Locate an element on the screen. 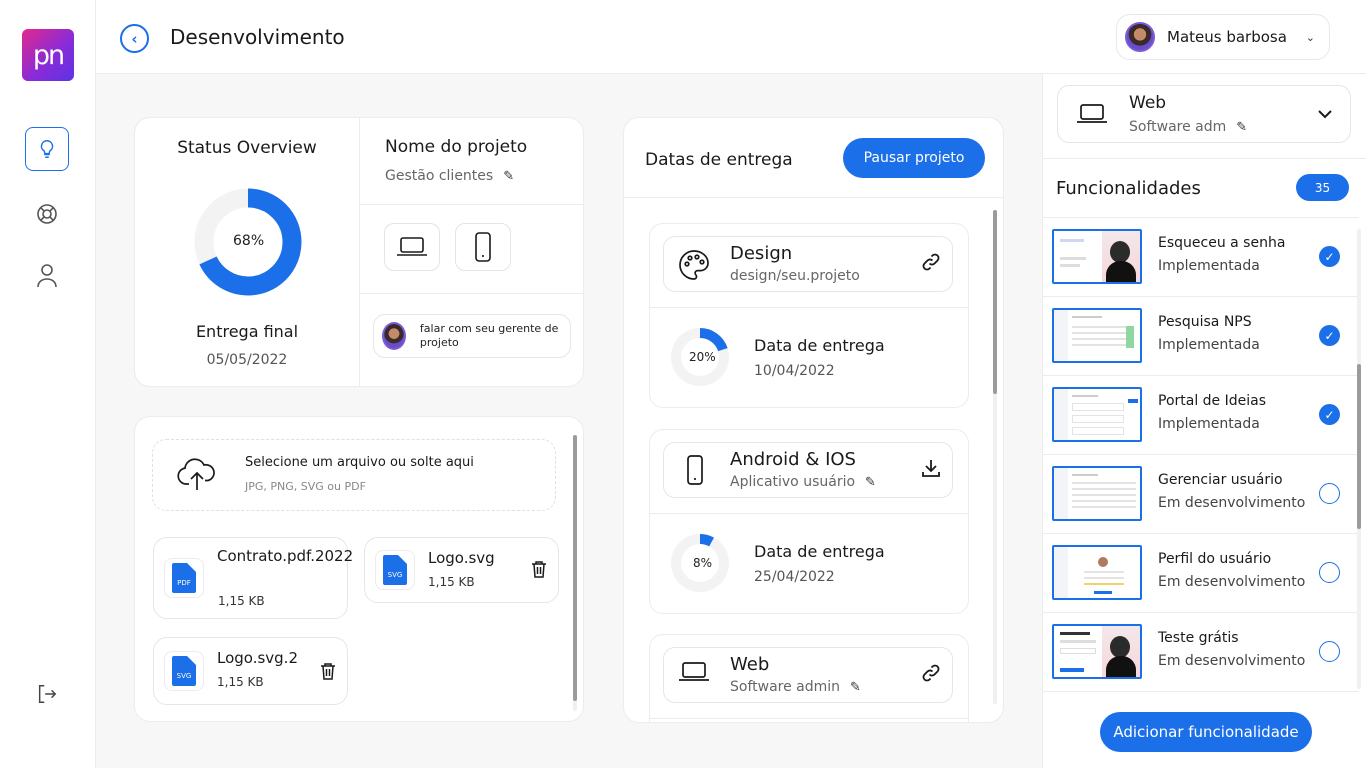 The height and width of the screenshot is (768, 1366). cloud-upload-icon is located at coordinates (196, 474).